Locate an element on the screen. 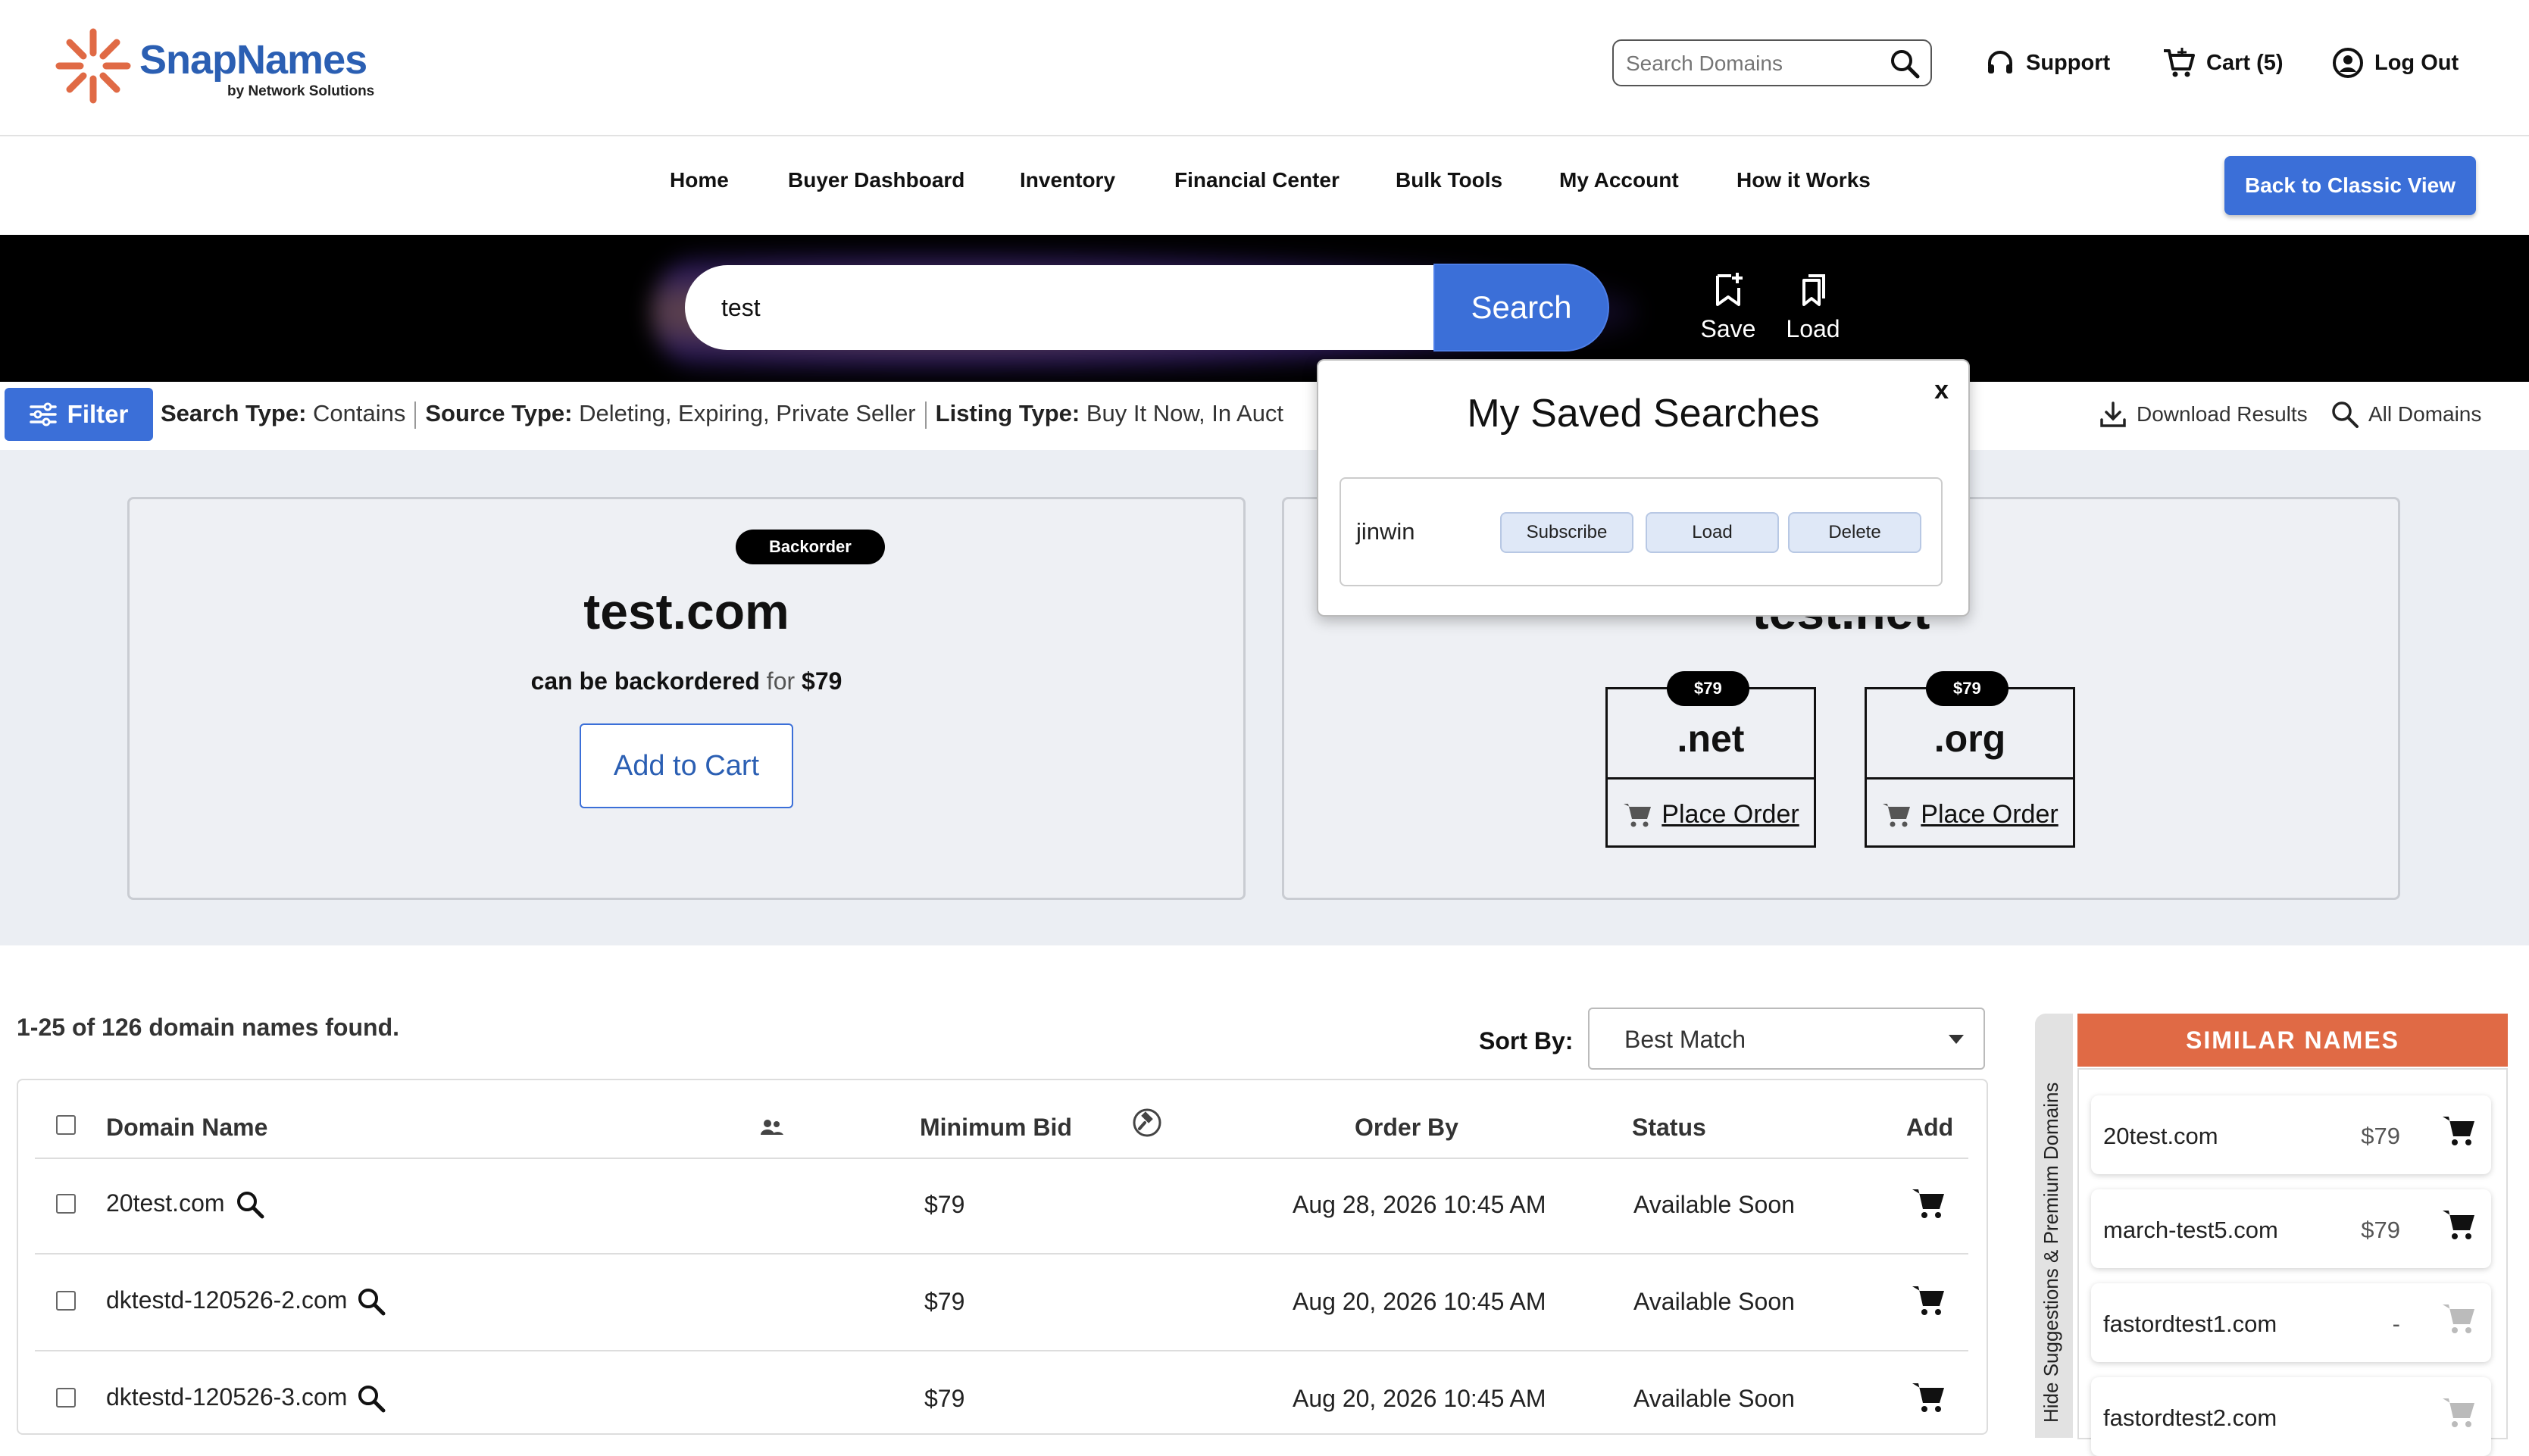 This screenshot has height=1456, width=2529. gavel-icon is located at coordinates (1147, 1123).